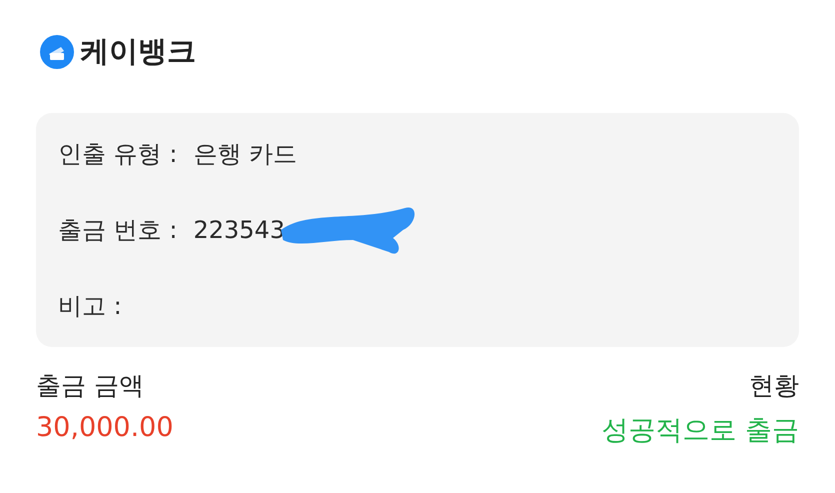  I want to click on status-label: 현황, so click(774, 386).